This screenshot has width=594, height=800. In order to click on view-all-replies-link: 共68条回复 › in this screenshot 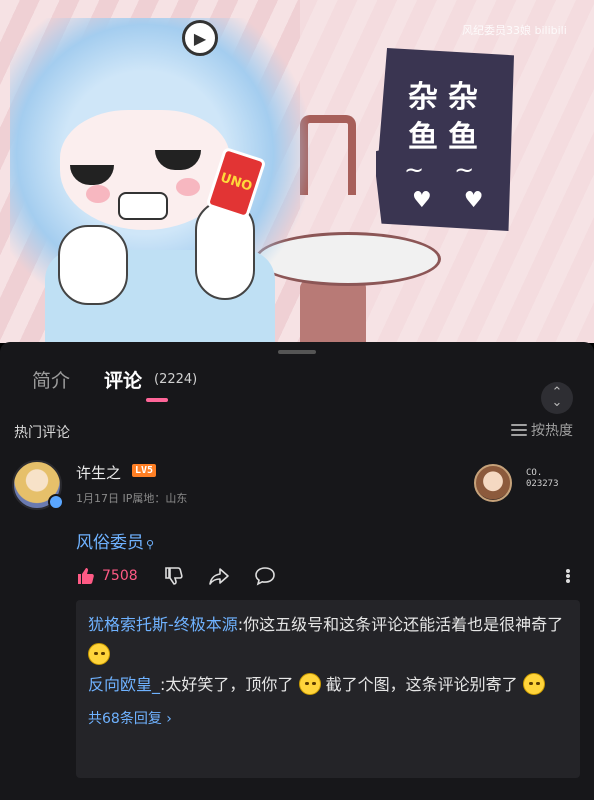, I will do `click(328, 718)`.